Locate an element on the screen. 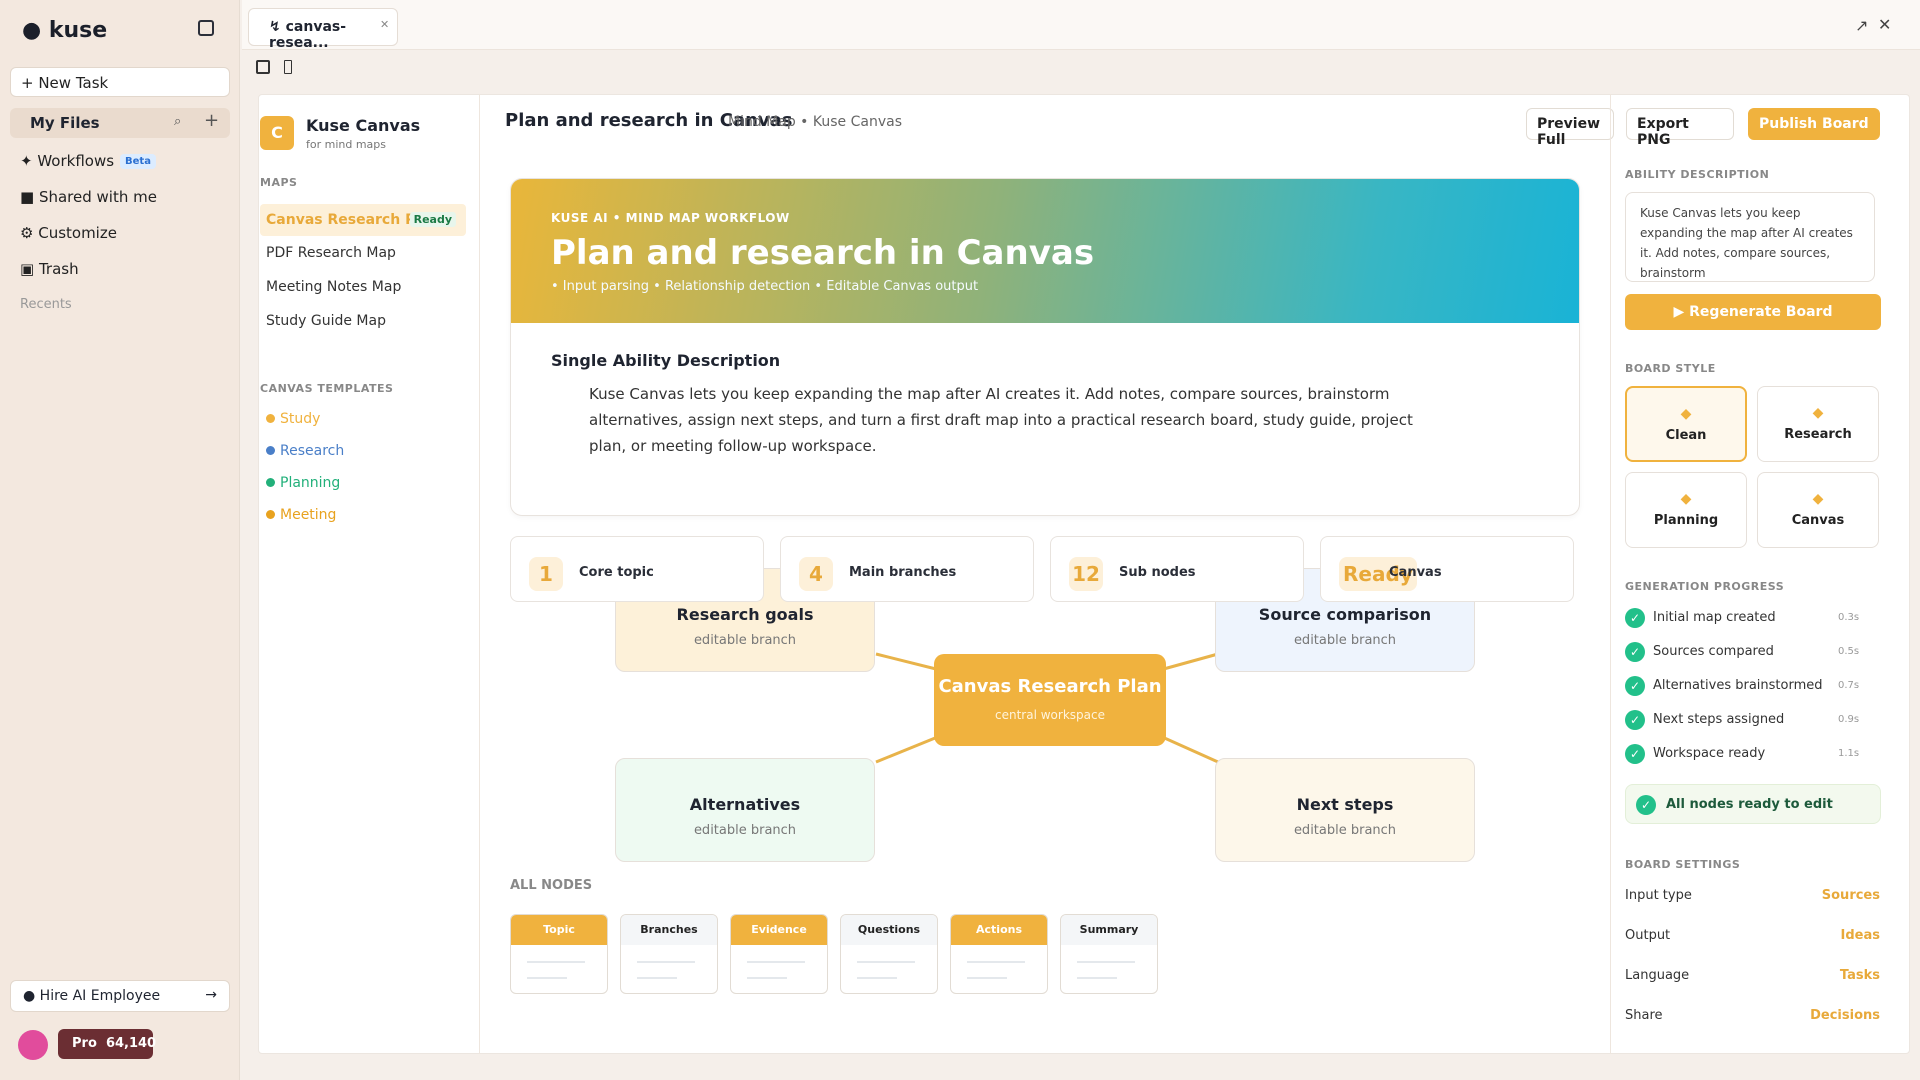 The height and width of the screenshot is (1080, 1920). stat-card-main-branches: 4 Main branches is located at coordinates (907, 569).